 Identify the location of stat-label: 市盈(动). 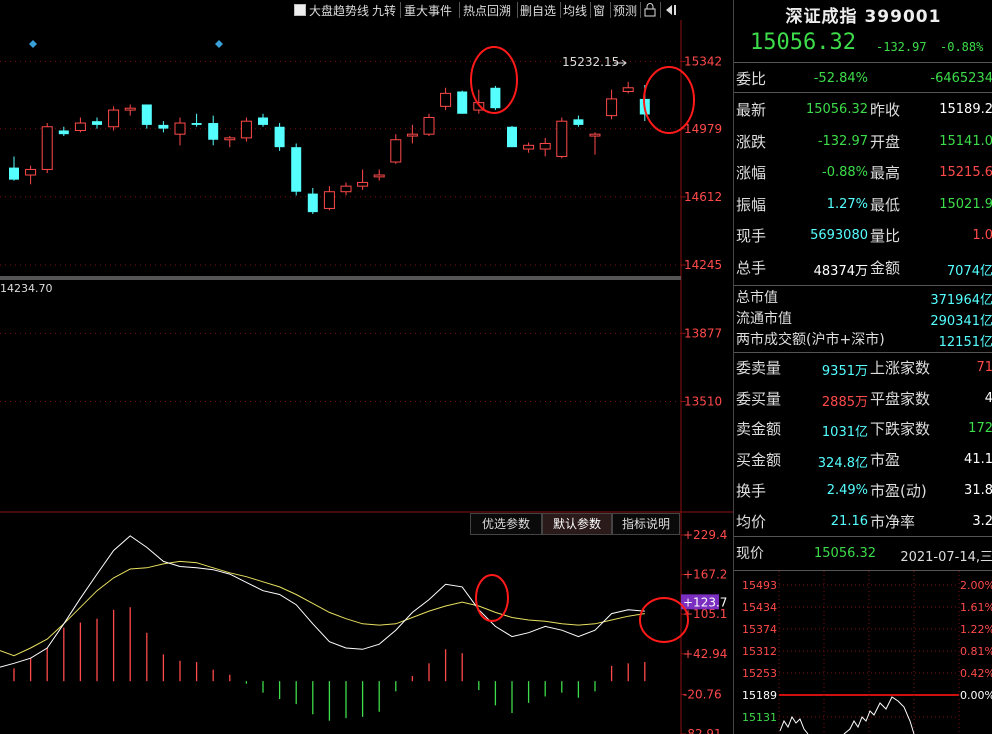
(898, 490).